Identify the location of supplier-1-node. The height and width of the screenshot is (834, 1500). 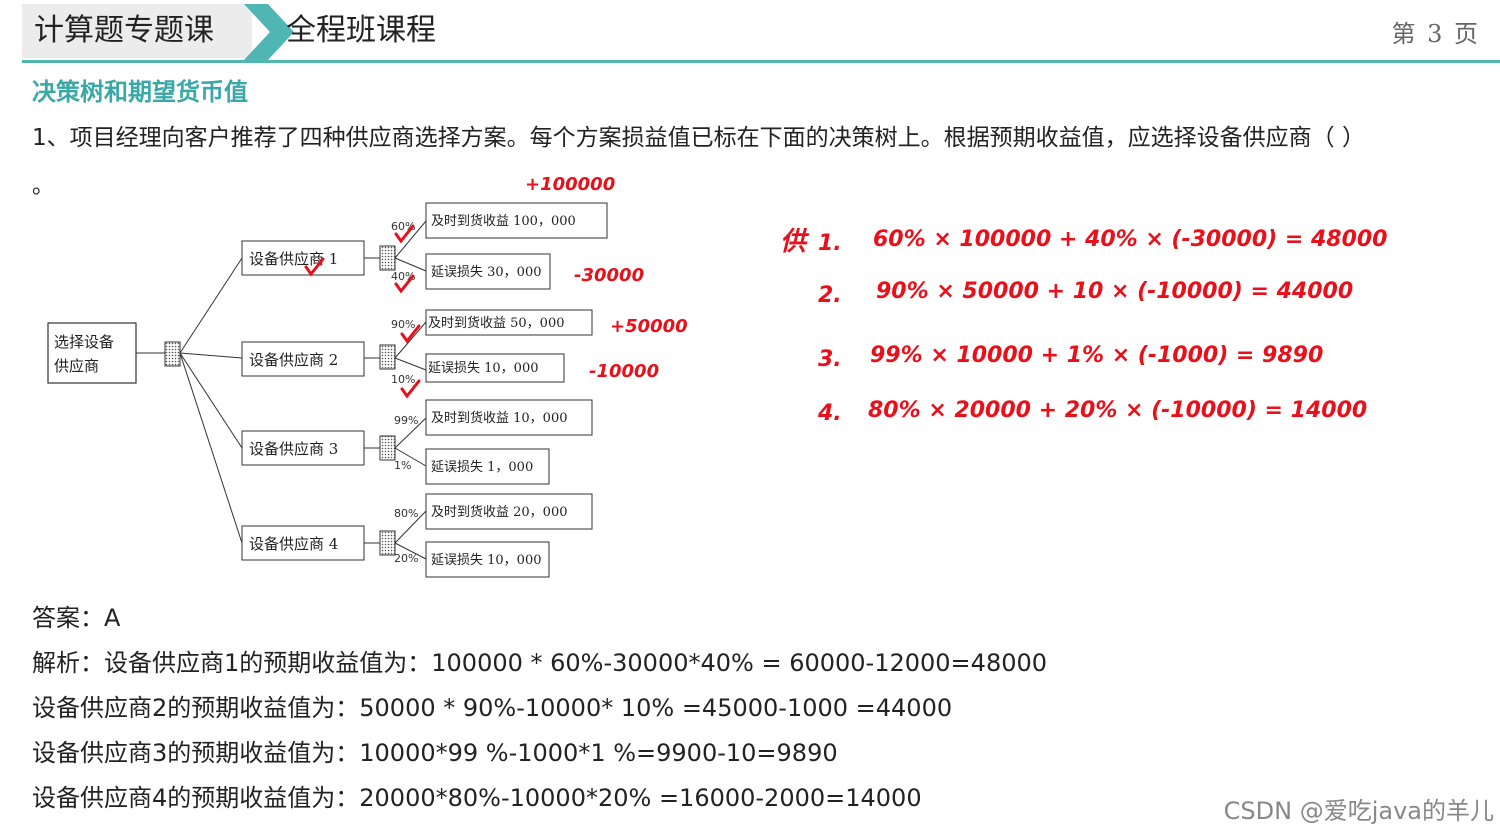
(303, 258).